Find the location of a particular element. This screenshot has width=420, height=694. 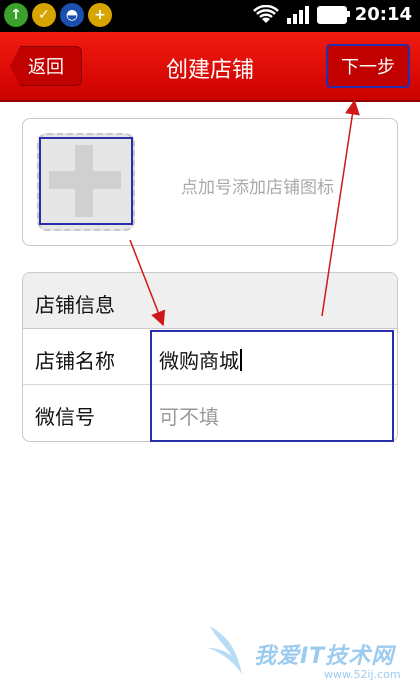

battery-icon is located at coordinates (333, 14).